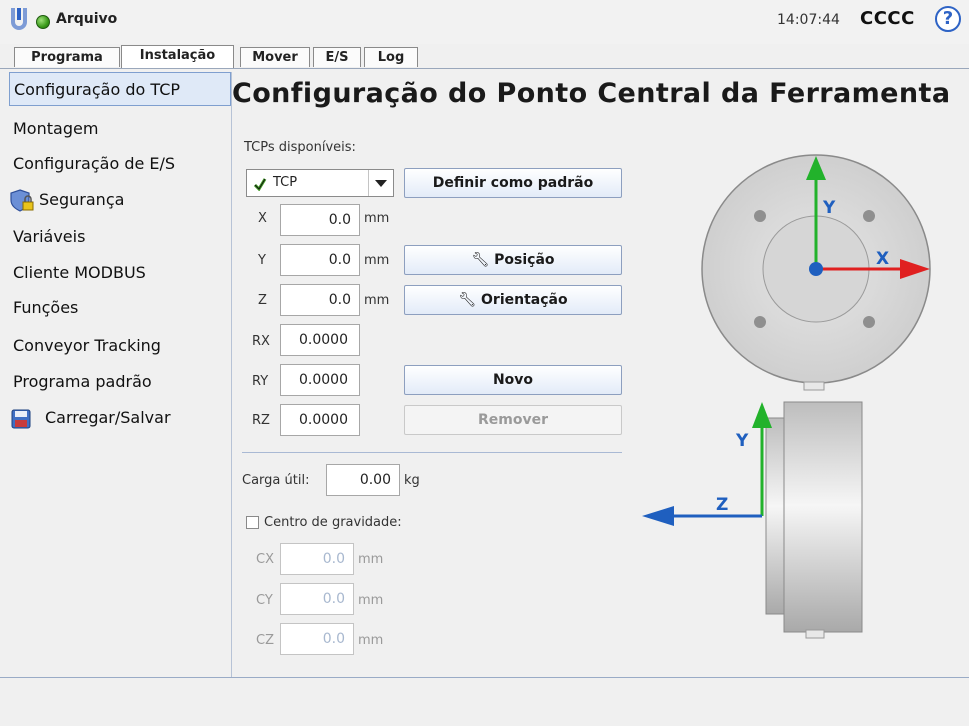 Image resolution: width=969 pixels, height=726 pixels. Describe the element at coordinates (252, 522) in the screenshot. I see `cog-checkbox` at that location.